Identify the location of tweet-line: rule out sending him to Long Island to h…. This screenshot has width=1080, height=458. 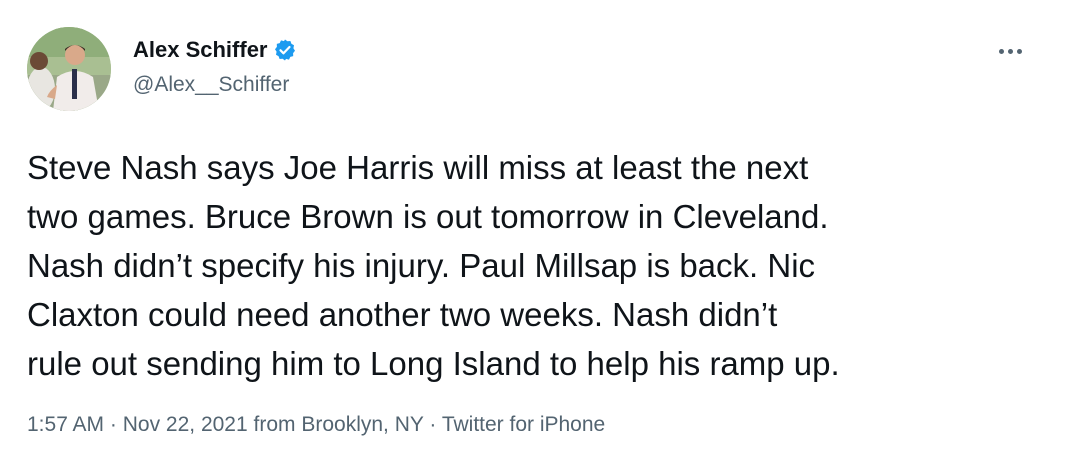
(433, 363).